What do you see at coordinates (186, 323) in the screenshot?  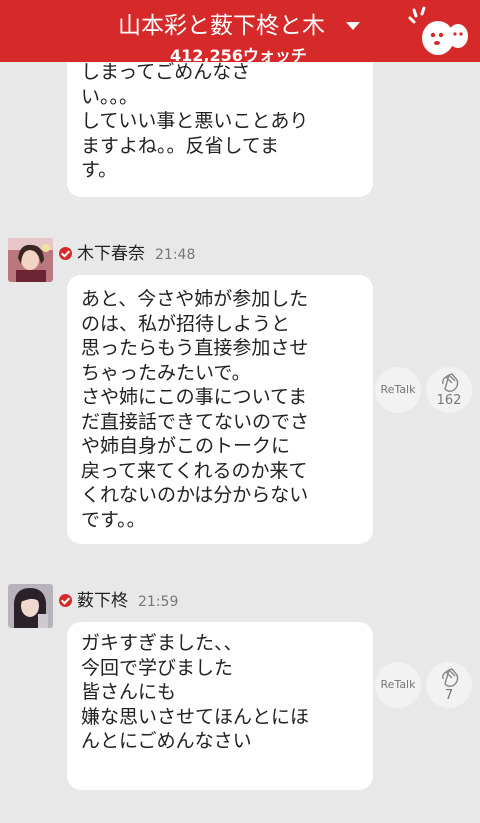 I see `message-line: のは、私が招待しようと` at bounding box center [186, 323].